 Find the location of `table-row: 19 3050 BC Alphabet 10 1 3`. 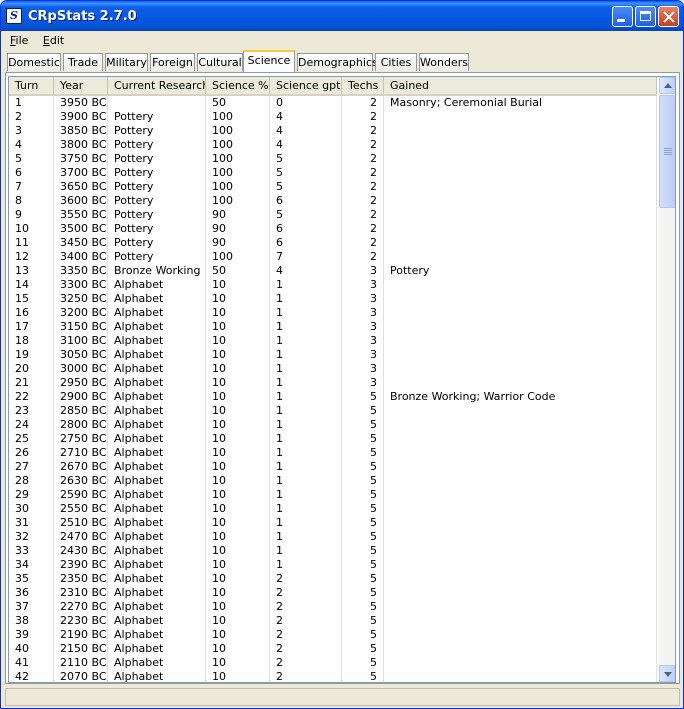

table-row: 19 3050 BC Alphabet 10 1 3 is located at coordinates (333, 355).